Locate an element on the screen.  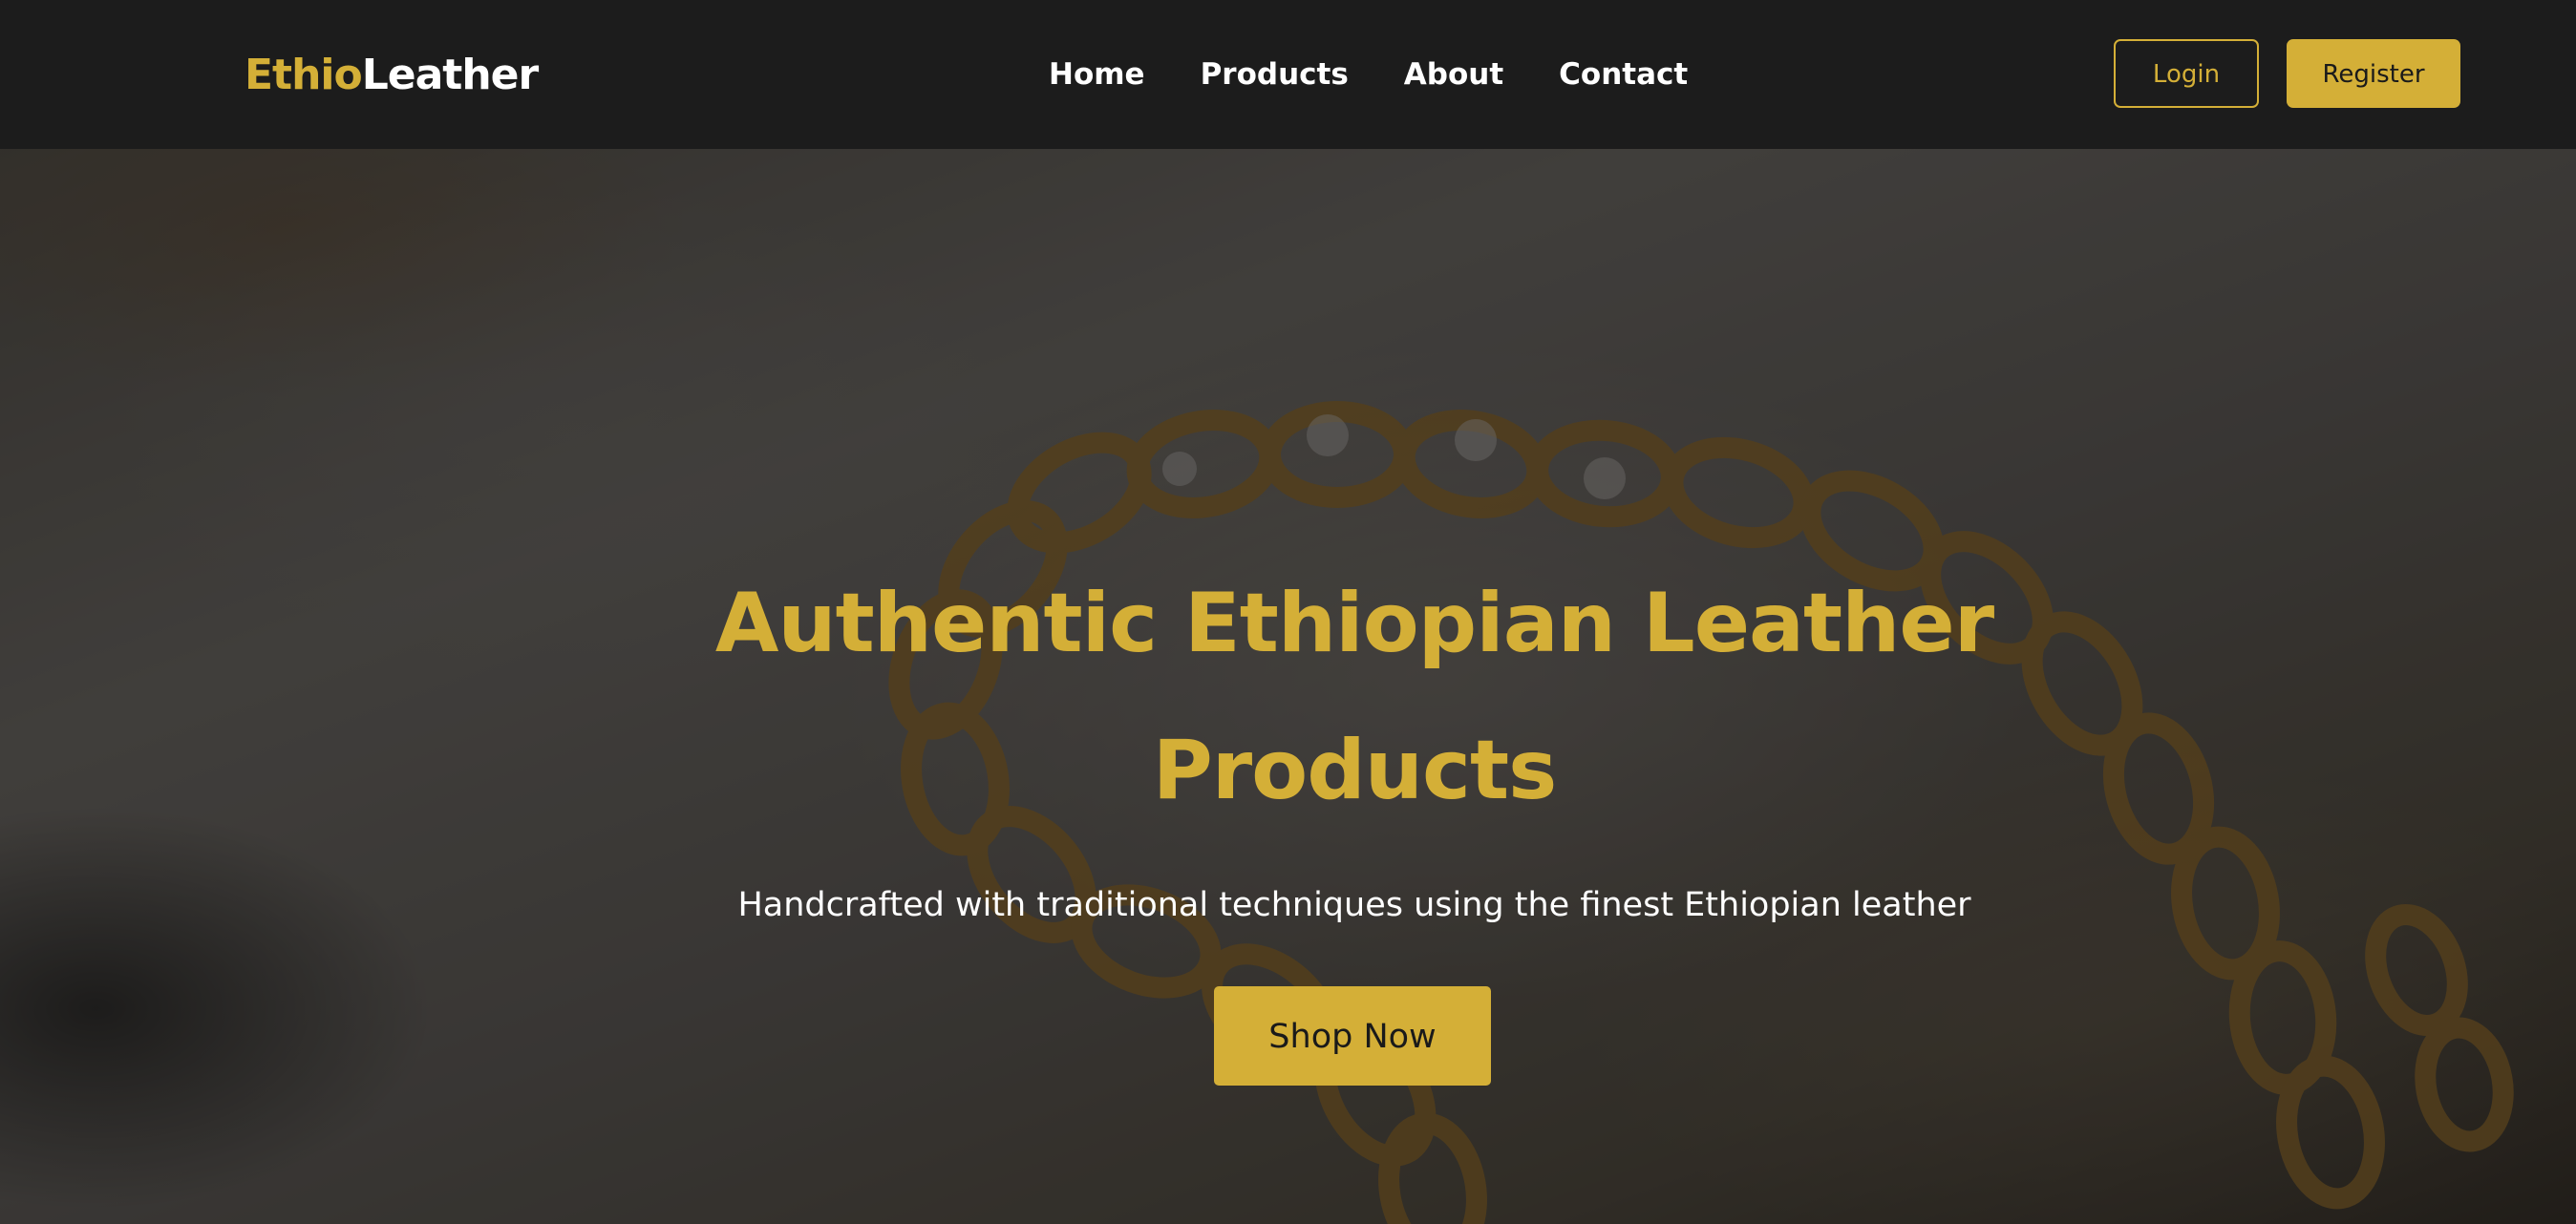
register-button: Register is located at coordinates (2373, 73).